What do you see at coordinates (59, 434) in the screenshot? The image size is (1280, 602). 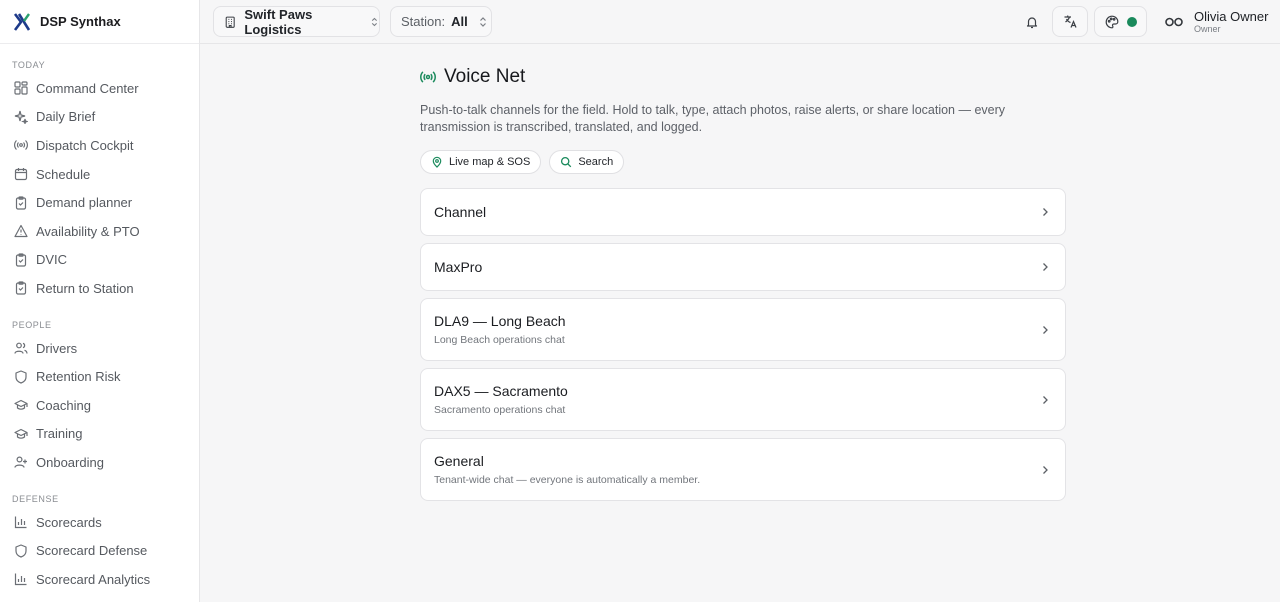 I see `nav-label: Training` at bounding box center [59, 434].